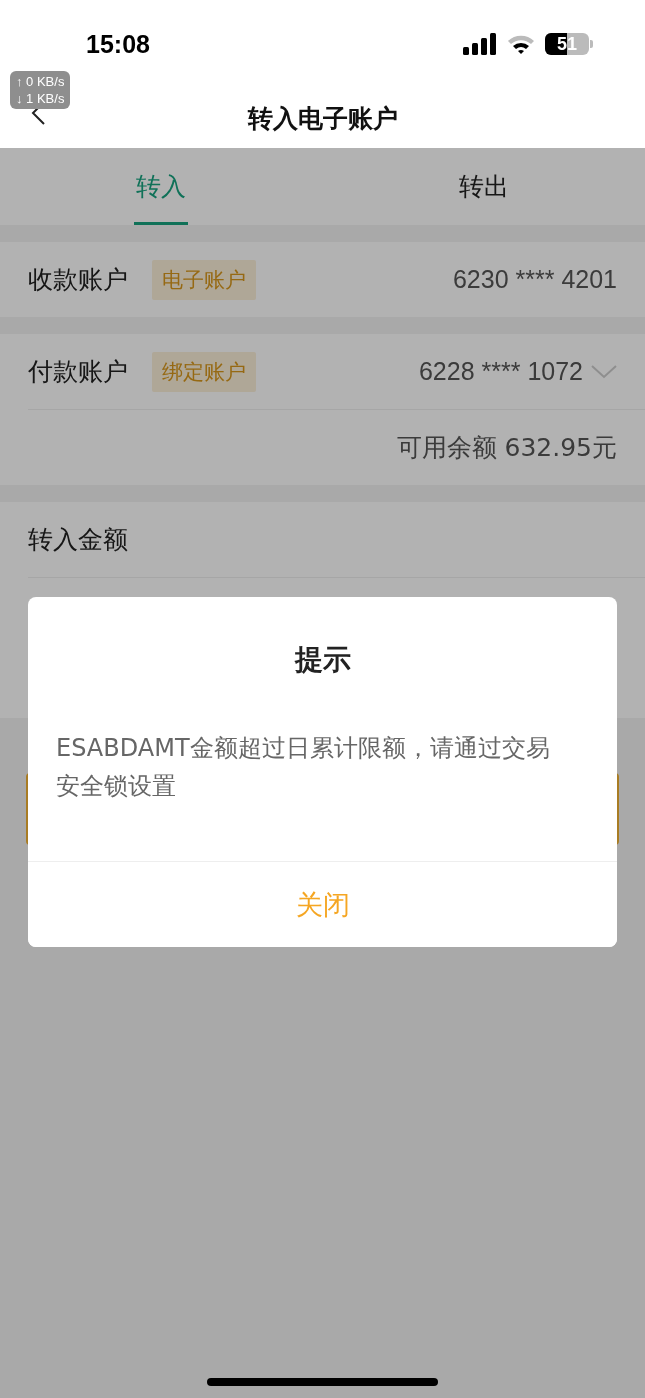 The height and width of the screenshot is (1398, 645). Describe the element at coordinates (204, 279) in the screenshot. I see `account-tag: 电子账户` at that location.